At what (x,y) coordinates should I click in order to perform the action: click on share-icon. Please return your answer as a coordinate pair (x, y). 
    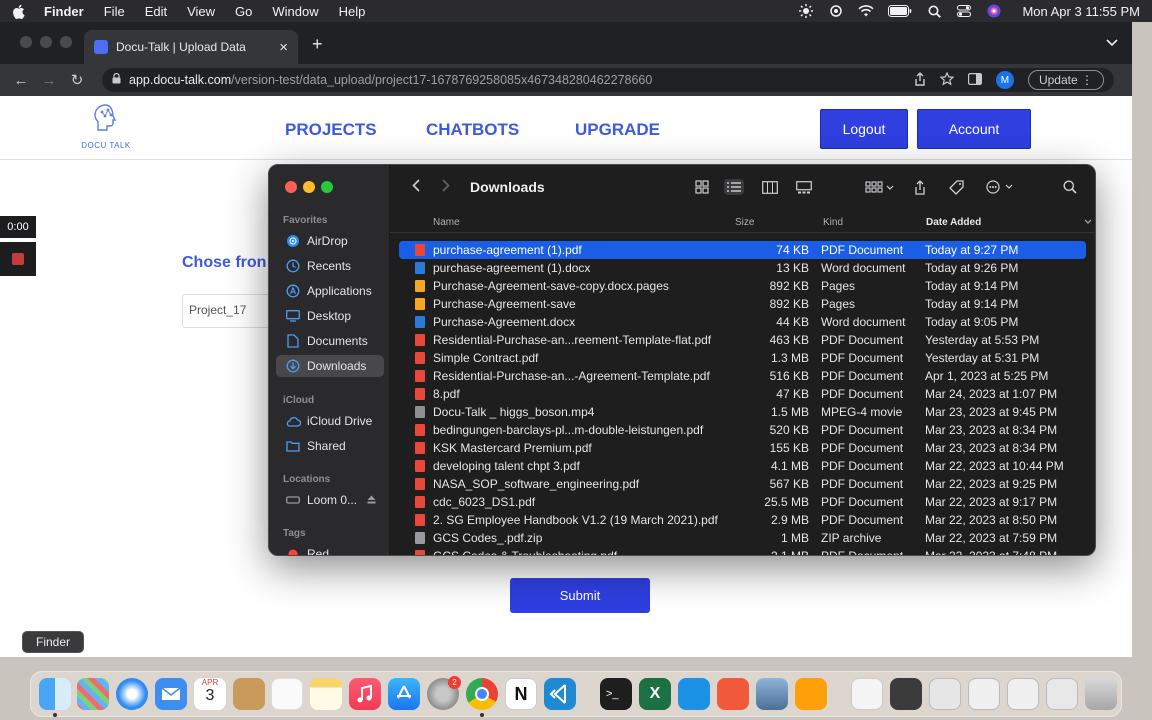
    Looking at the image, I should click on (920, 80).